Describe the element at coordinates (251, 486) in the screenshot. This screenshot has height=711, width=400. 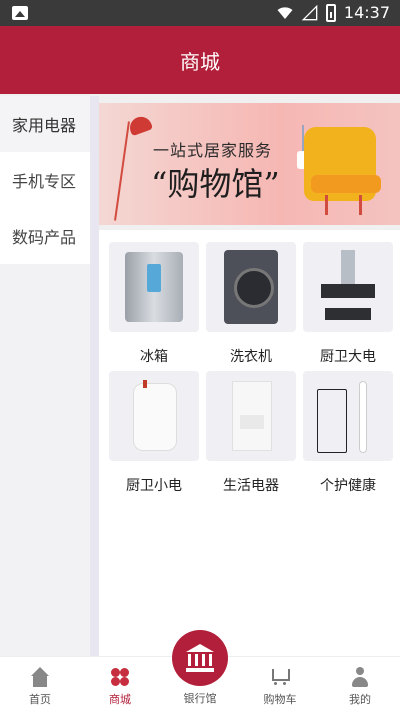
I see `product-label: 生活电器` at that location.